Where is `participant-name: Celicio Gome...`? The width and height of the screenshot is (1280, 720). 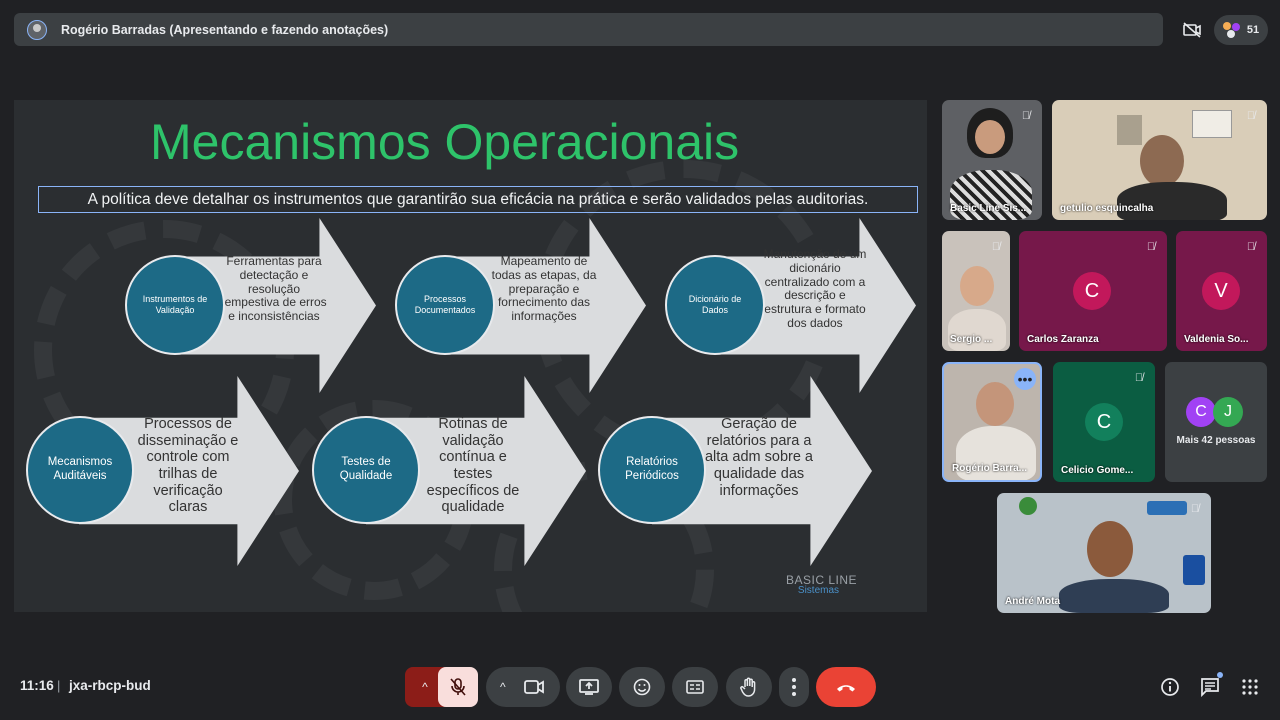
participant-name: Celicio Gome... is located at coordinates (1097, 470).